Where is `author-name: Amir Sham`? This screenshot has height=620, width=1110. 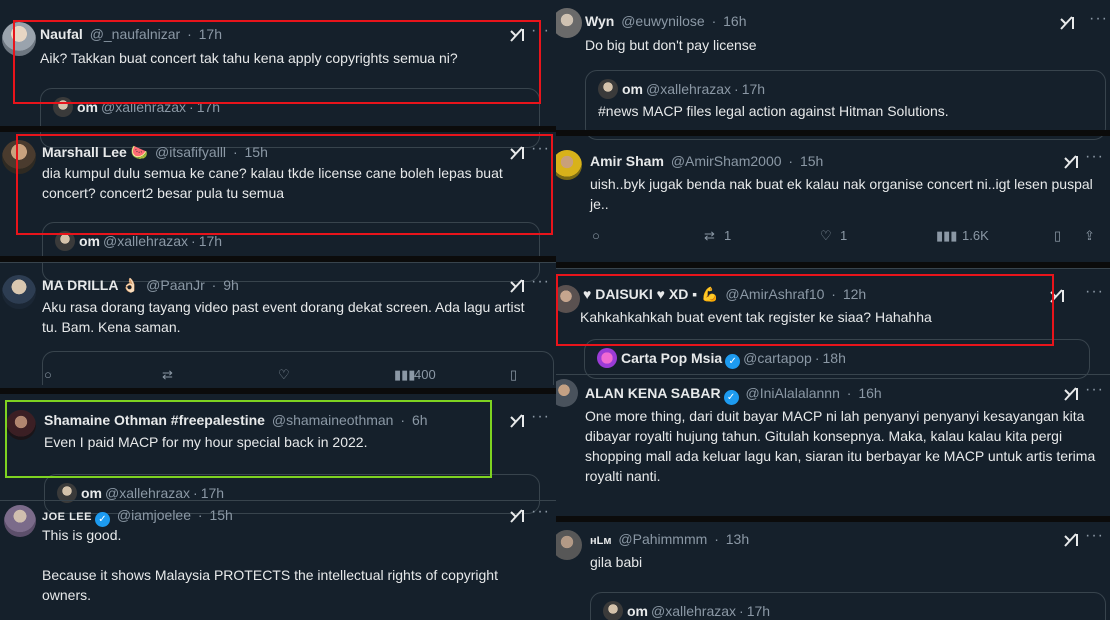
author-name: Amir Sham is located at coordinates (627, 161).